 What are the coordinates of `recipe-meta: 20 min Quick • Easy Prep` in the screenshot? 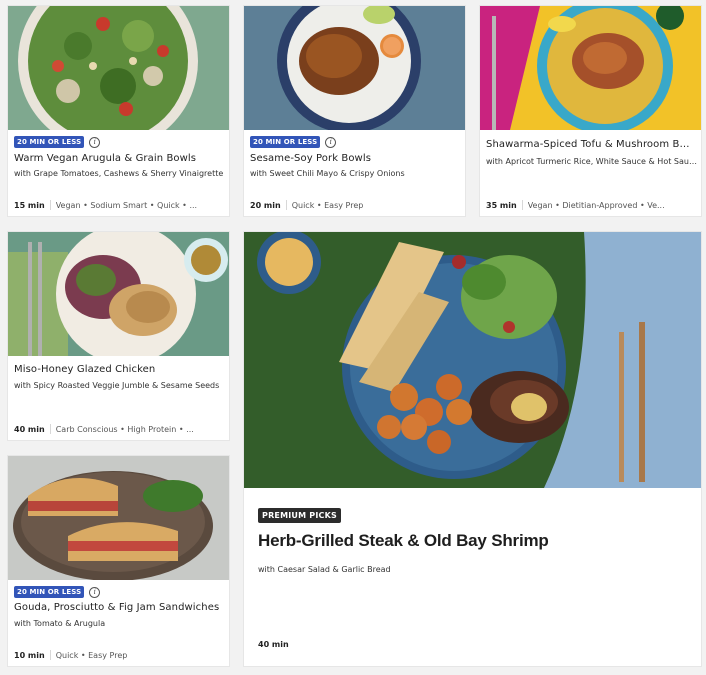 It's located at (354, 205).